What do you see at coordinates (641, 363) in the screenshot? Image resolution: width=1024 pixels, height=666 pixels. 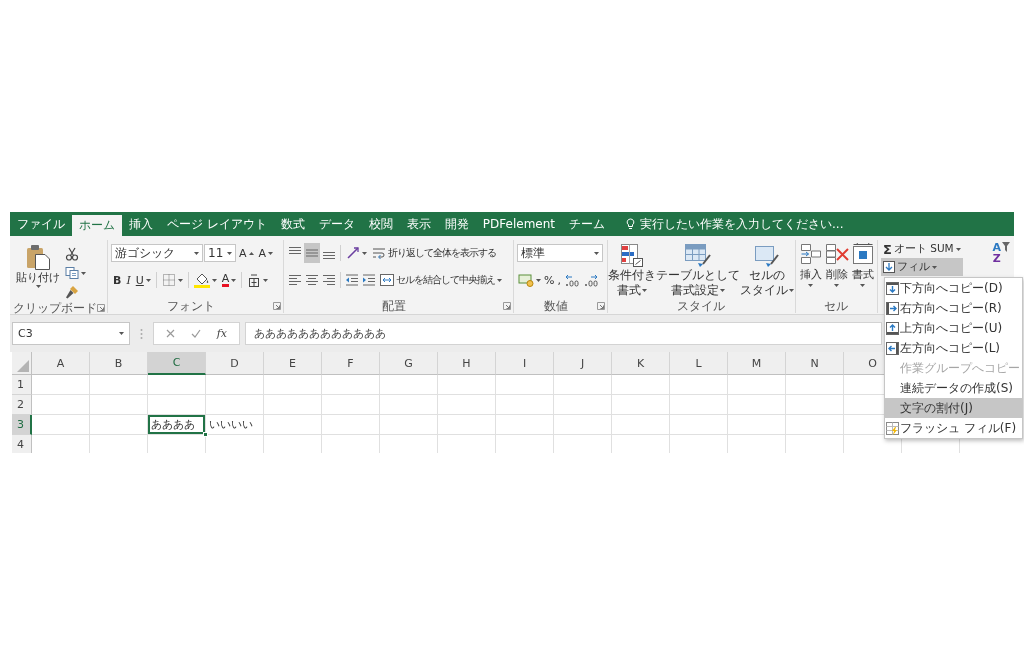 I see `column-header: K` at bounding box center [641, 363].